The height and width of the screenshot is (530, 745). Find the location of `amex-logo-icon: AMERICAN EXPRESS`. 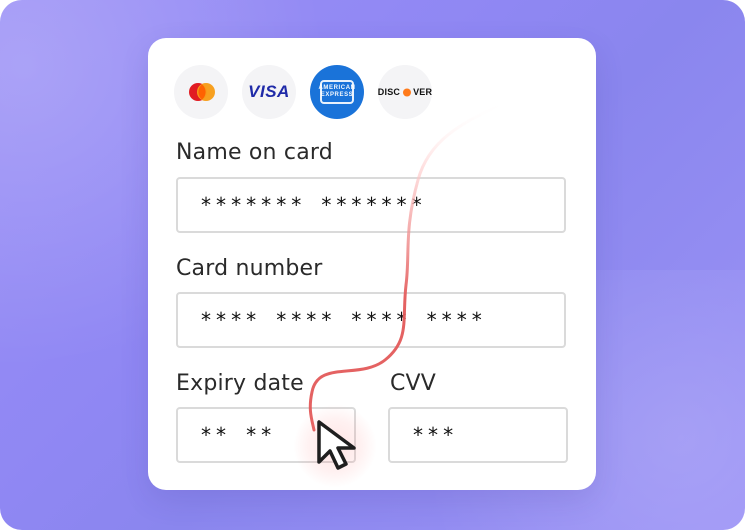

amex-logo-icon: AMERICAN EXPRESS is located at coordinates (337, 92).